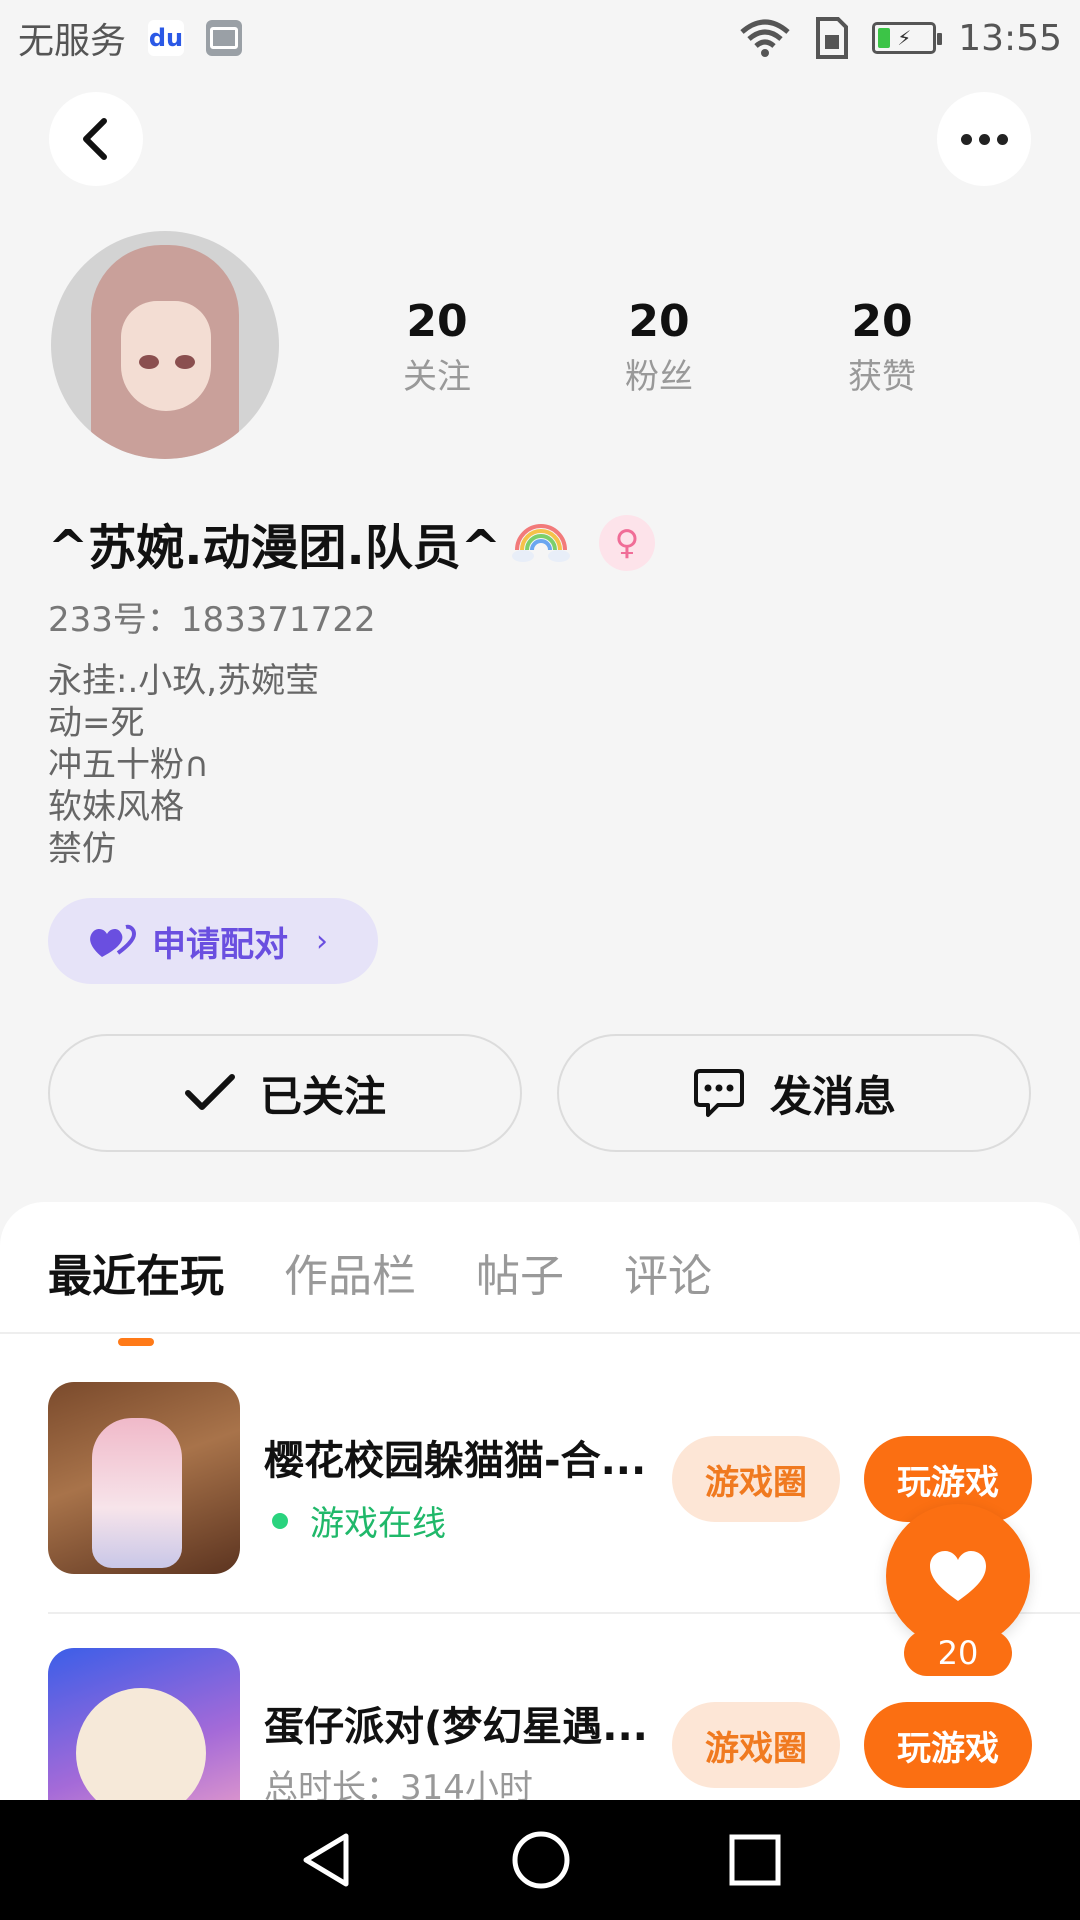  Describe the element at coordinates (718, 1093) in the screenshot. I see `chat-bubble-icon` at that location.